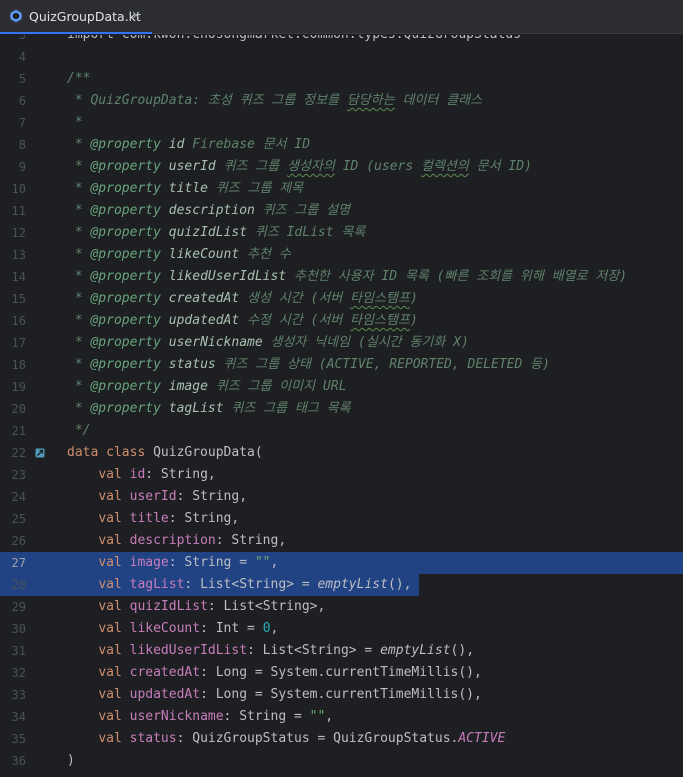 This screenshot has width=683, height=777. I want to click on line-number: 21, so click(18, 431).